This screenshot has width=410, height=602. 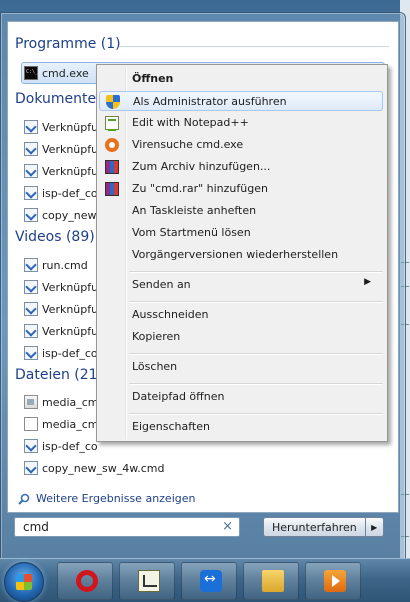 I want to click on taskbar-button-graph, so click(x=147, y=581).